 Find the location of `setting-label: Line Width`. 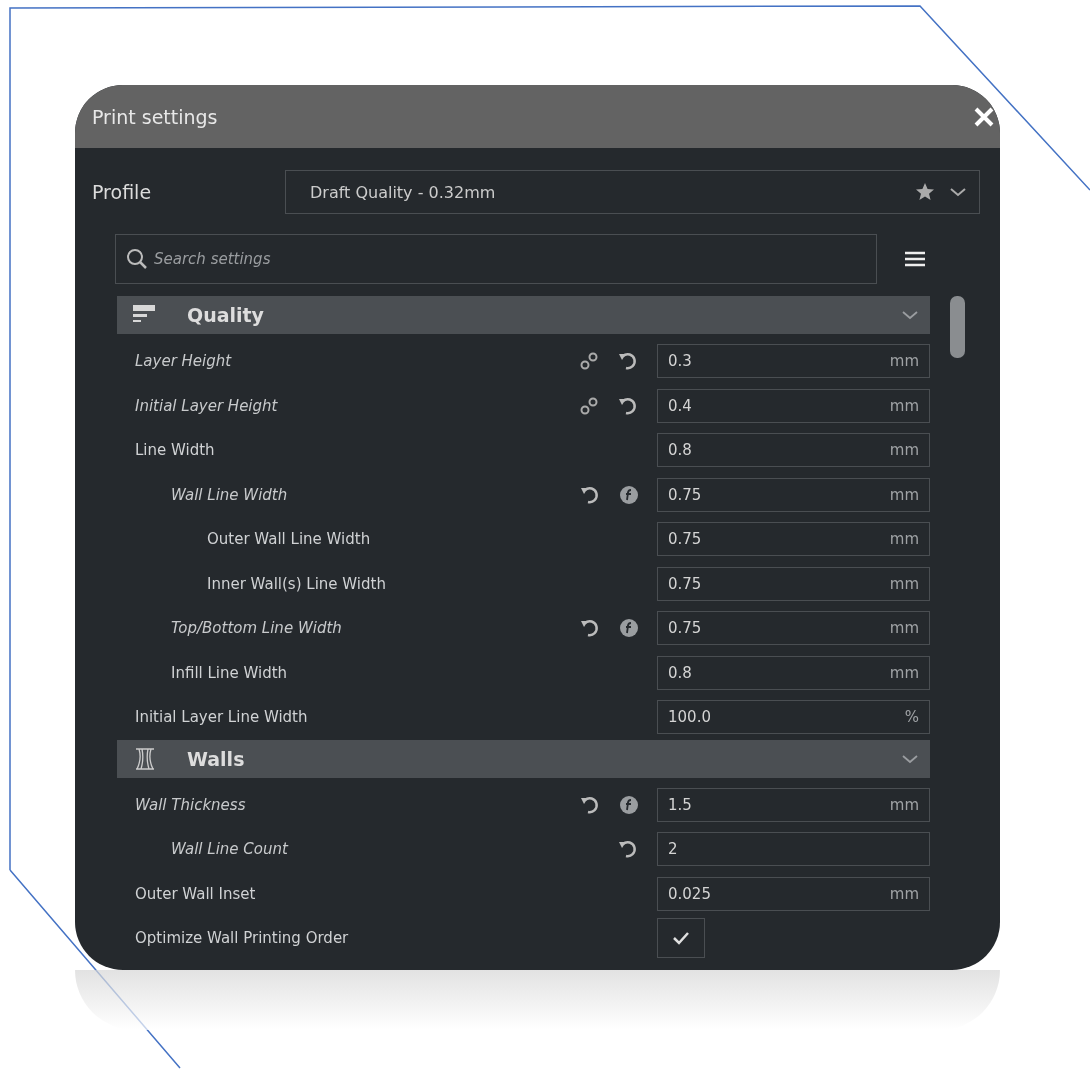

setting-label: Line Width is located at coordinates (175, 450).